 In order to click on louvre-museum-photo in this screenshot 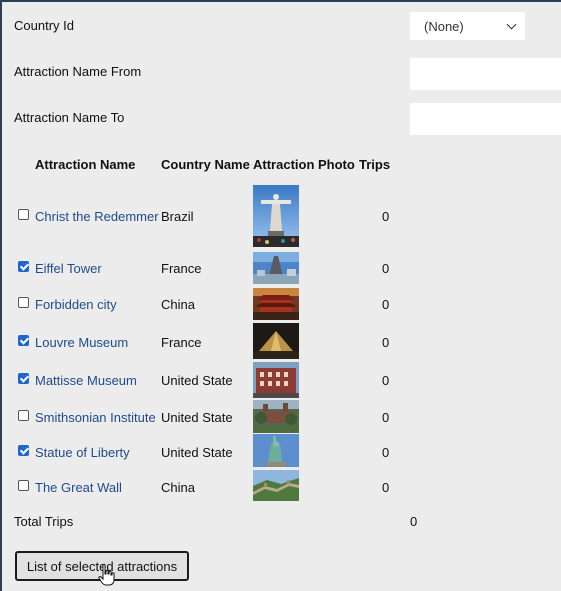, I will do `click(276, 341)`.